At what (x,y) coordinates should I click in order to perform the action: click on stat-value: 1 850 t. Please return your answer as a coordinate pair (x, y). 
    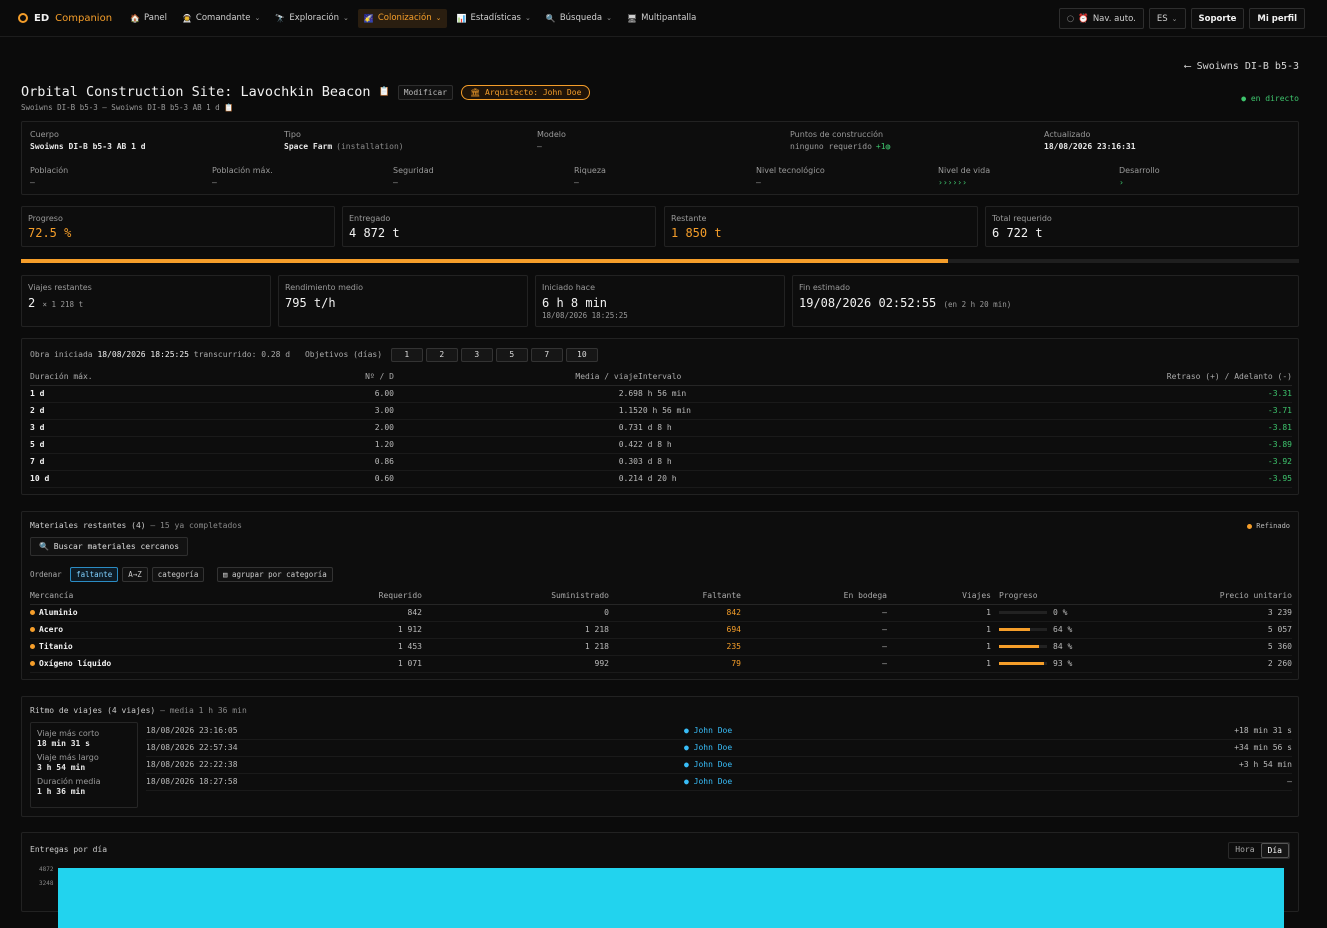
    Looking at the image, I should click on (696, 233).